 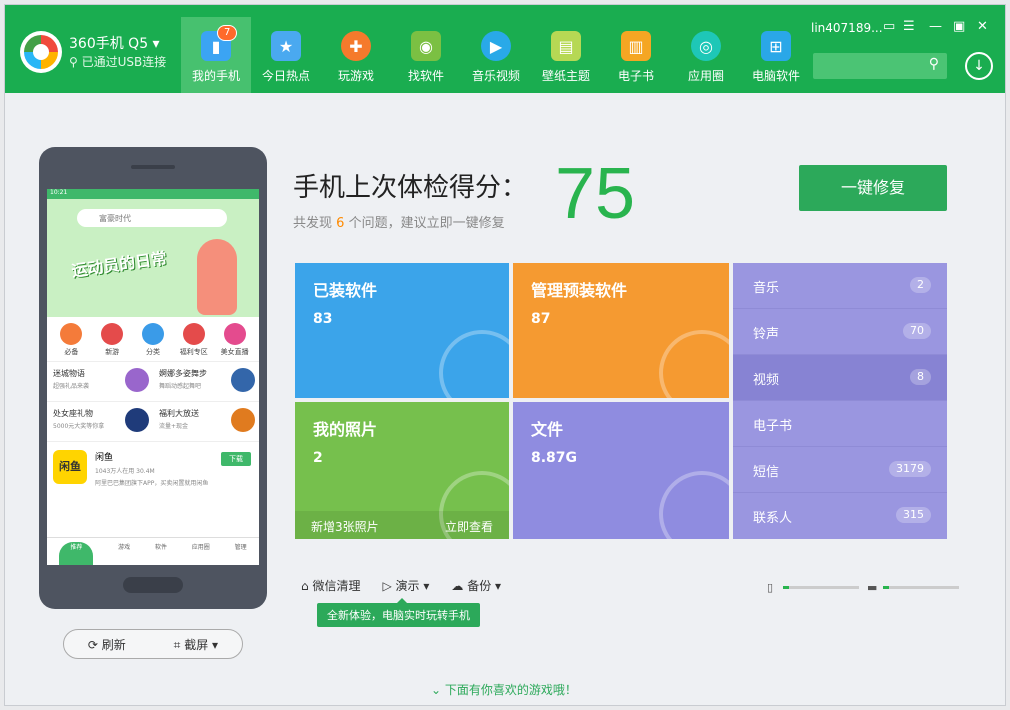 What do you see at coordinates (889, 26) in the screenshot?
I see `message-icon: ▭` at bounding box center [889, 26].